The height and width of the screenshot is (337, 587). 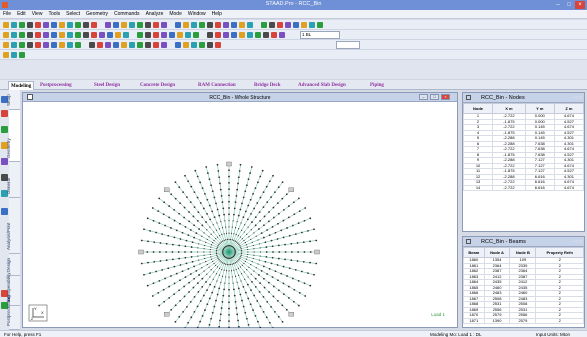 I want to click on tab-analysis-print: Analysis/Print, so click(x=13, y=226).